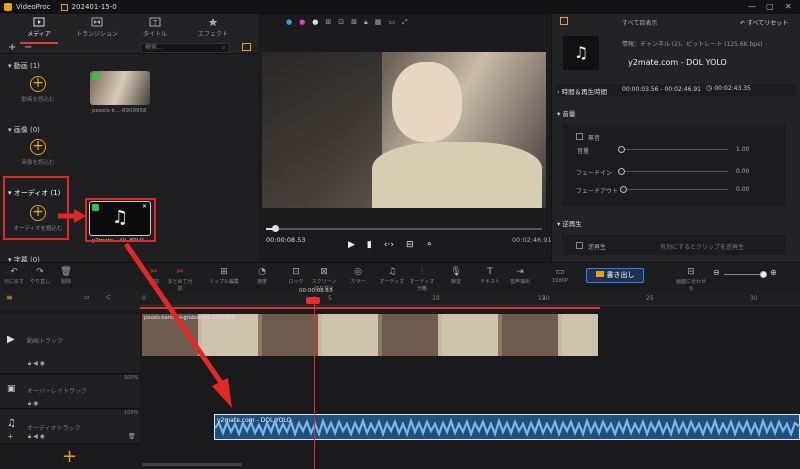  Describe the element at coordinates (145, 308) in the screenshot. I see `annotation-arrows` at that location.